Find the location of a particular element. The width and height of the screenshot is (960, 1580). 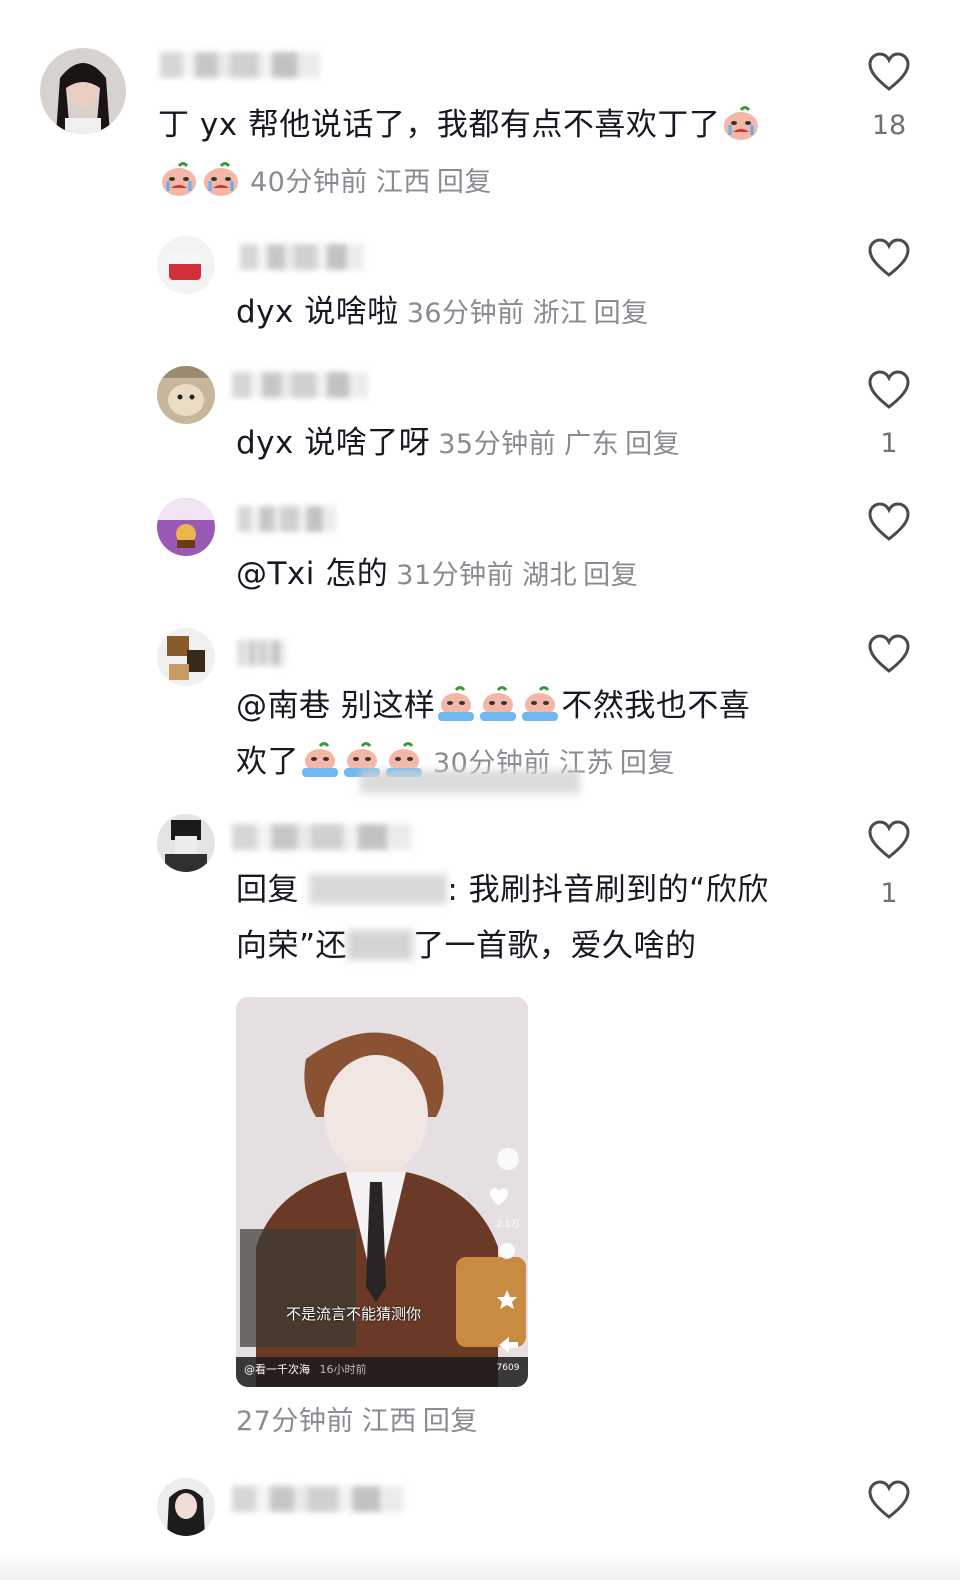

redacted-username is located at coordinates (378, 889).